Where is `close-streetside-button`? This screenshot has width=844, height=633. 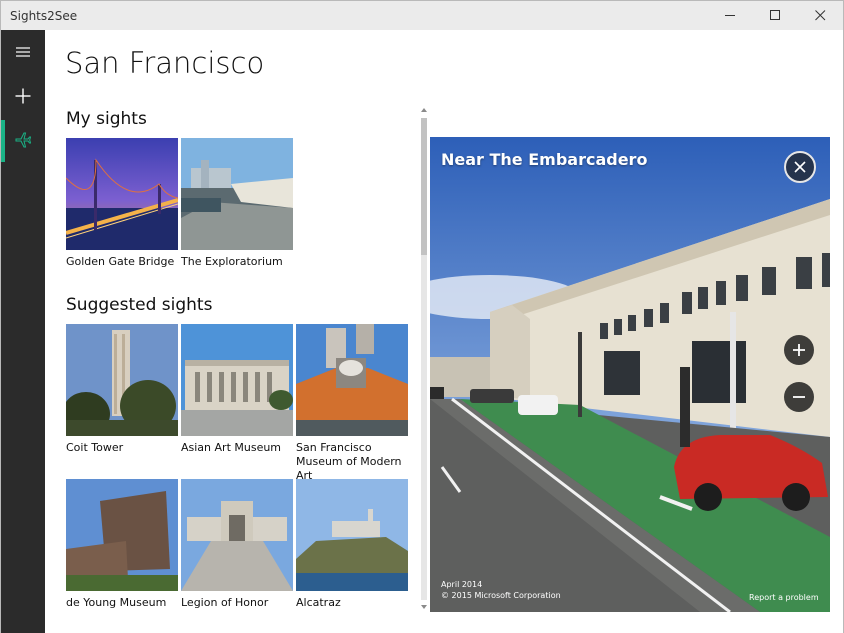
close-streetside-button is located at coordinates (800, 167).